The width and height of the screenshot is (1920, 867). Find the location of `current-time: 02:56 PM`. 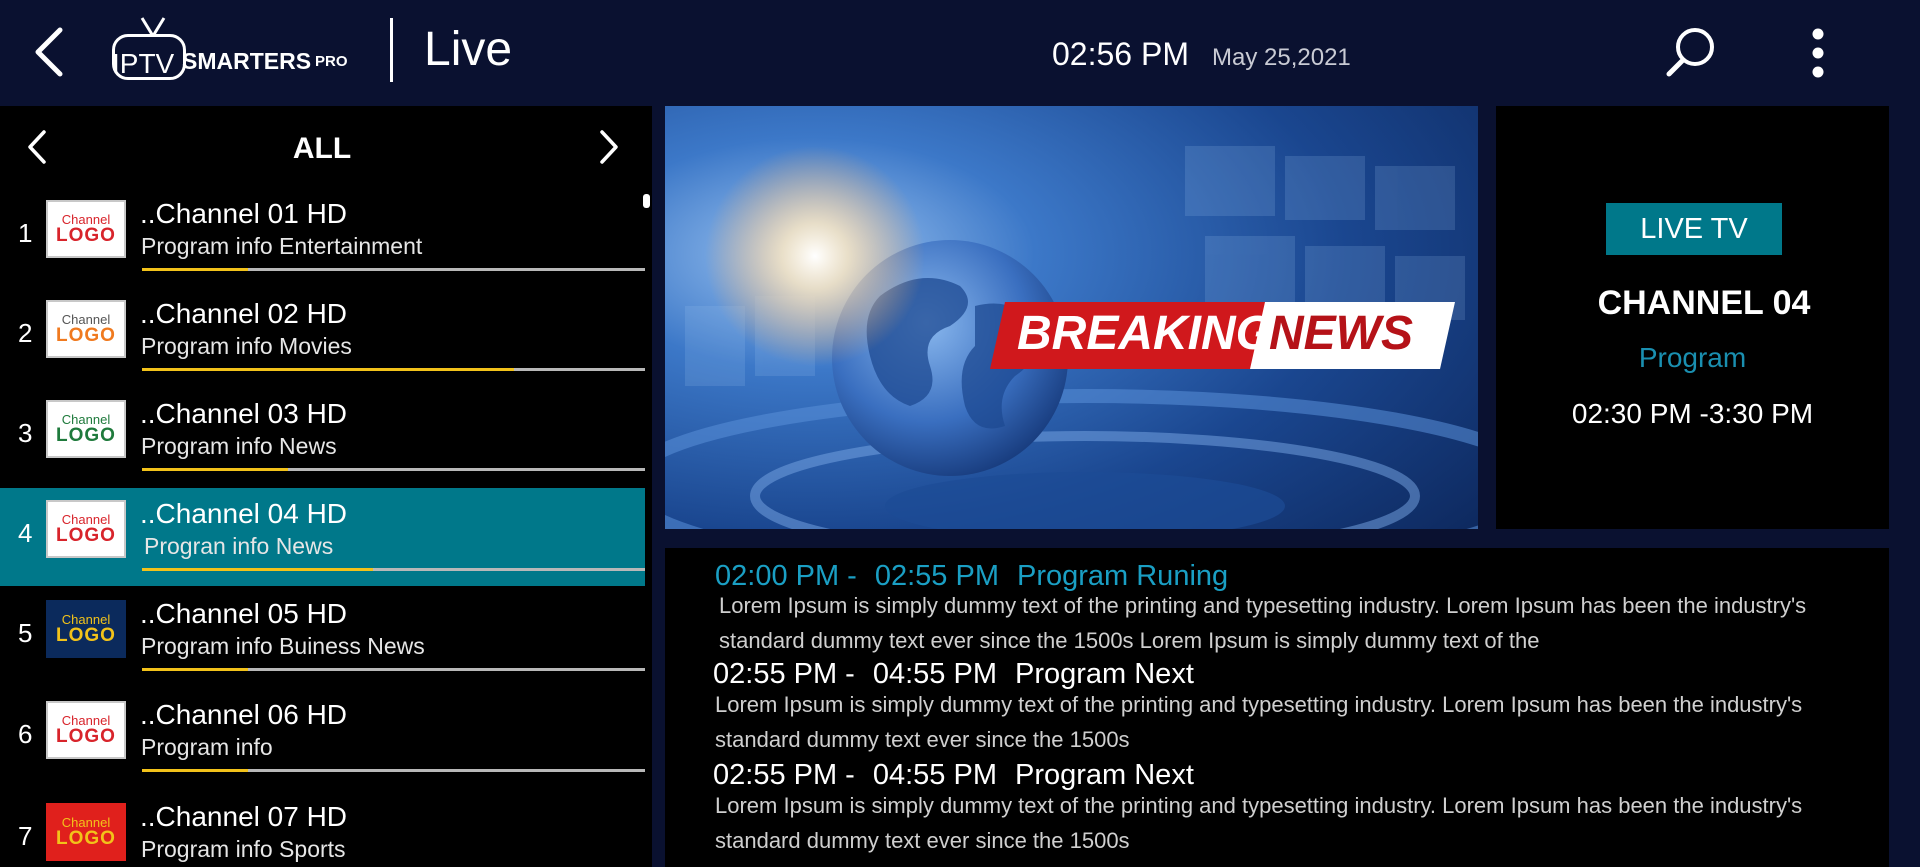

current-time: 02:56 PM is located at coordinates (1120, 54).